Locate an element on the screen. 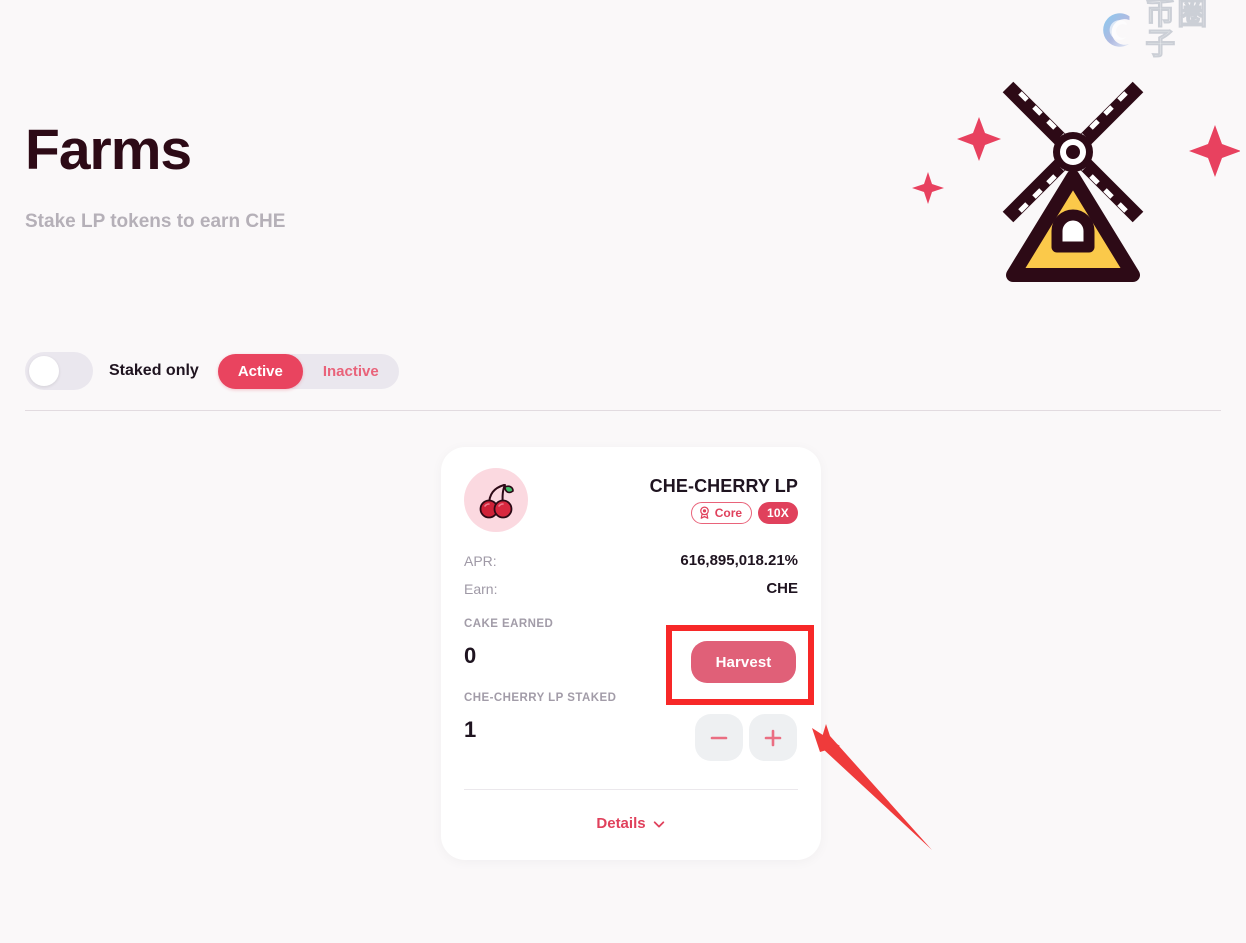 The height and width of the screenshot is (943, 1246). tab-active: Active is located at coordinates (260, 371).